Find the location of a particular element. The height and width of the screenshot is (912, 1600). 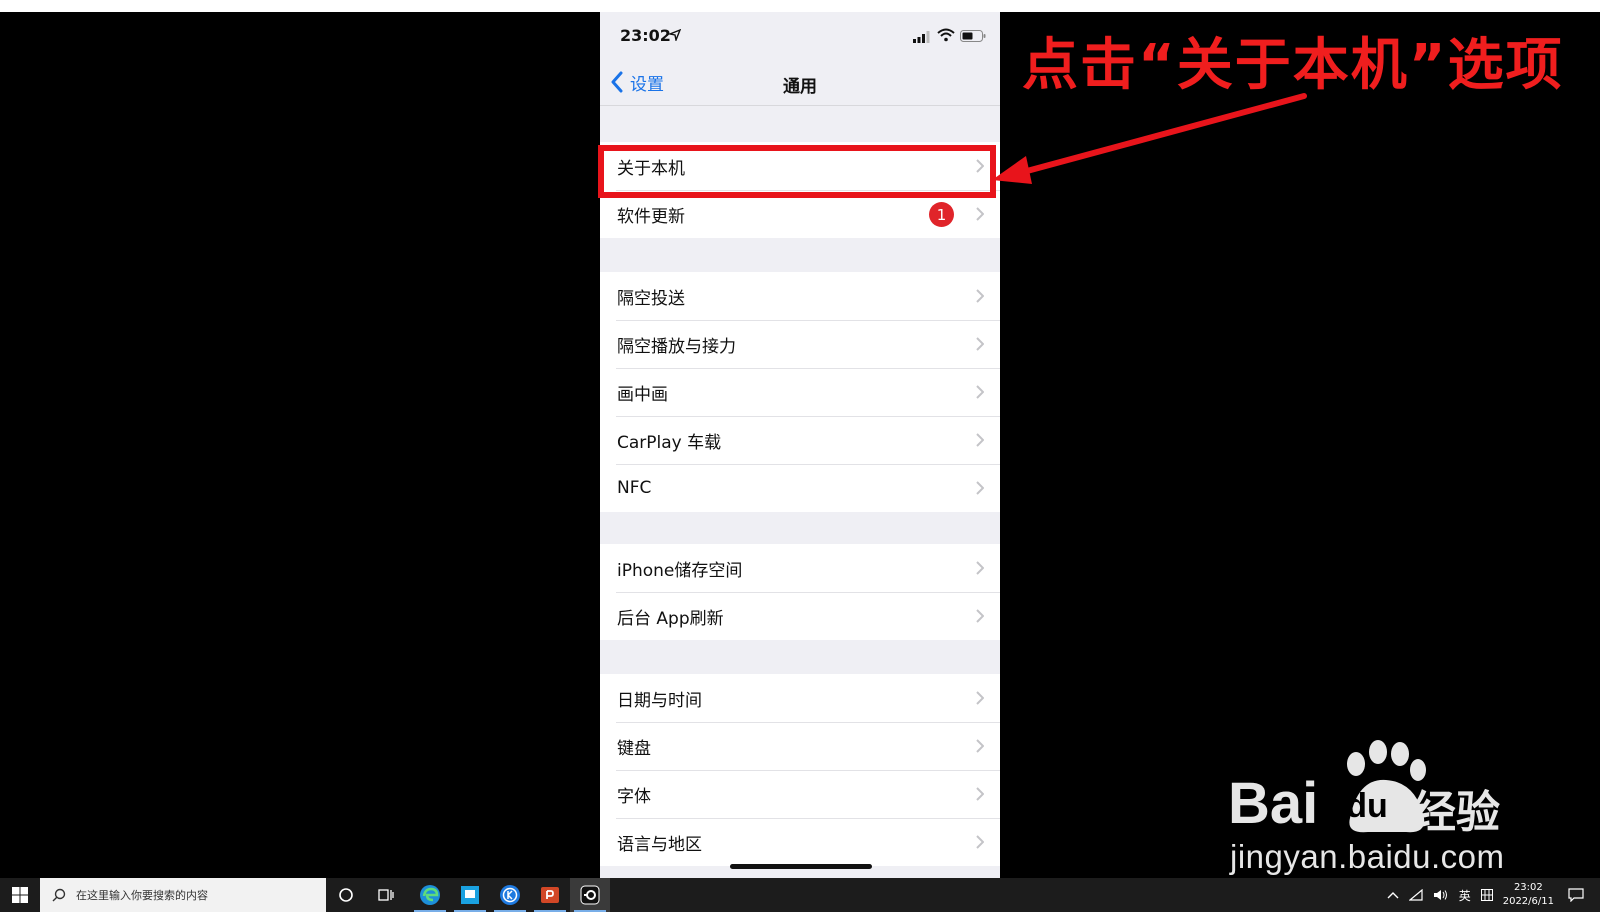

taskbar-app-powerpoint is located at coordinates (550, 895).